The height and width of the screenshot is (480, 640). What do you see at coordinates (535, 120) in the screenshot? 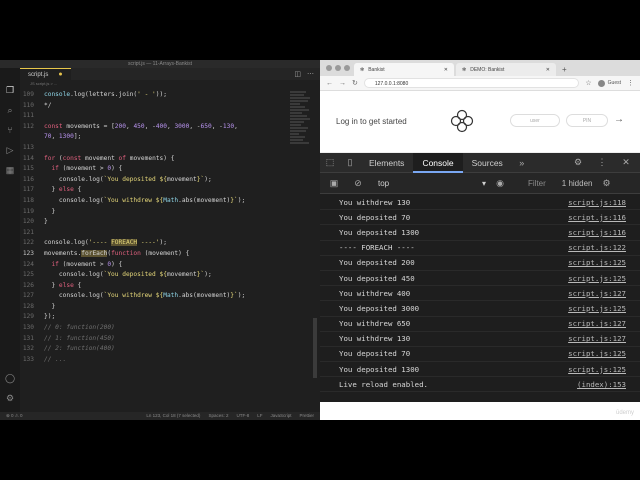
I see `user-input: user` at bounding box center [535, 120].